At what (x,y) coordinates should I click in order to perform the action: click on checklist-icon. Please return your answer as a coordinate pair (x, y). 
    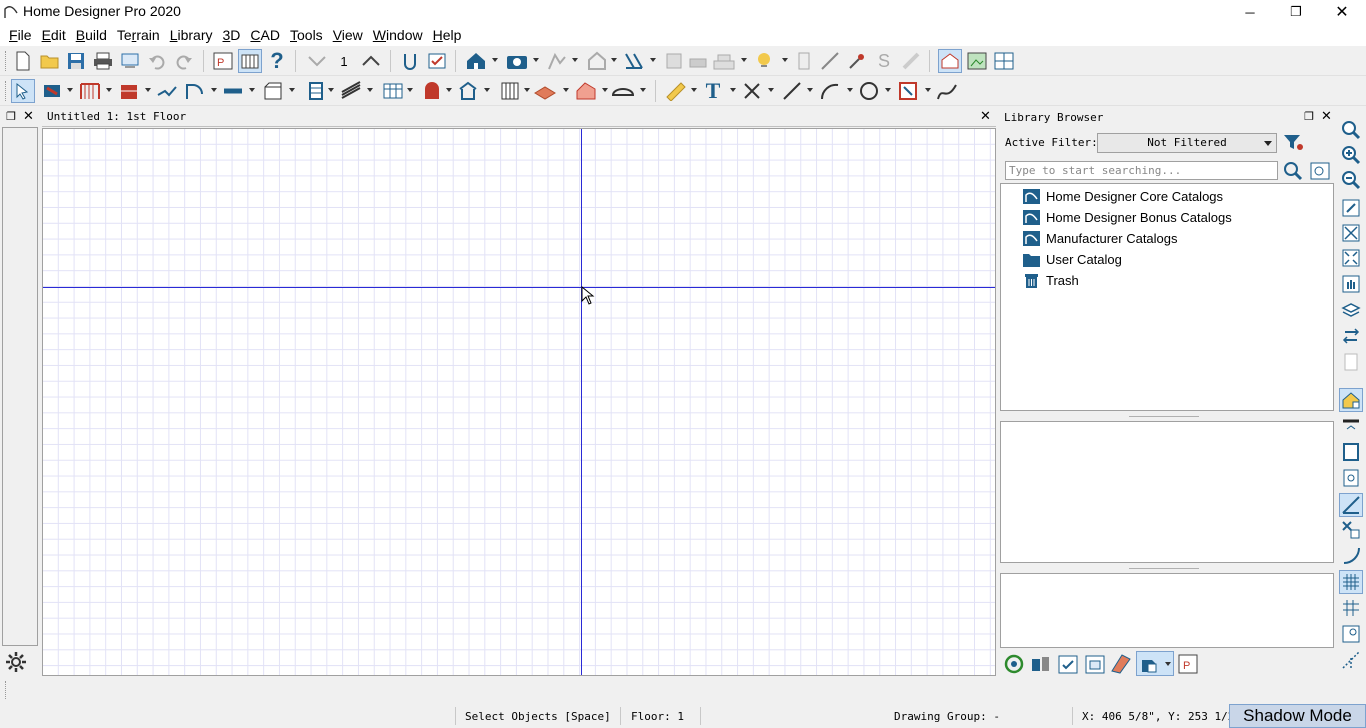
    Looking at the image, I should click on (437, 61).